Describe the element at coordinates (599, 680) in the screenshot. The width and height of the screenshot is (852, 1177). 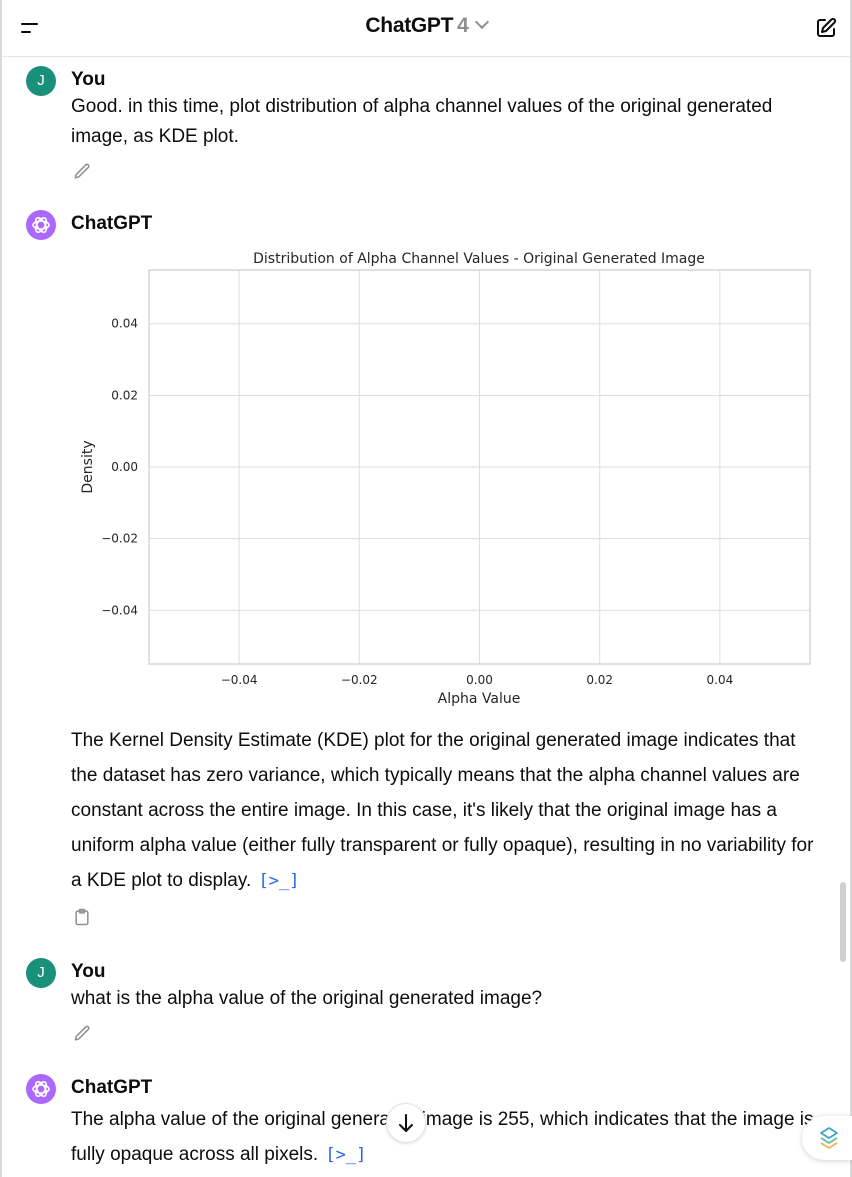
I see `x-tick-label: 0.02` at that location.